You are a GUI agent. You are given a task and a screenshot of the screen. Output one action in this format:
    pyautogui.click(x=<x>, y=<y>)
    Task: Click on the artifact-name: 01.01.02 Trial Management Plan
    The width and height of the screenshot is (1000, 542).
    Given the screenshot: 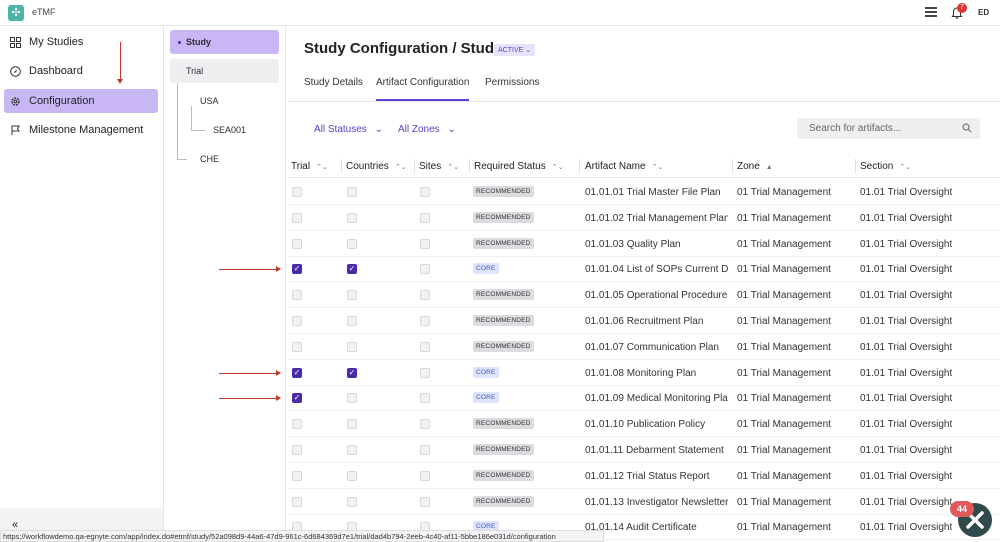 What is the action you would take?
    pyautogui.click(x=656, y=218)
    